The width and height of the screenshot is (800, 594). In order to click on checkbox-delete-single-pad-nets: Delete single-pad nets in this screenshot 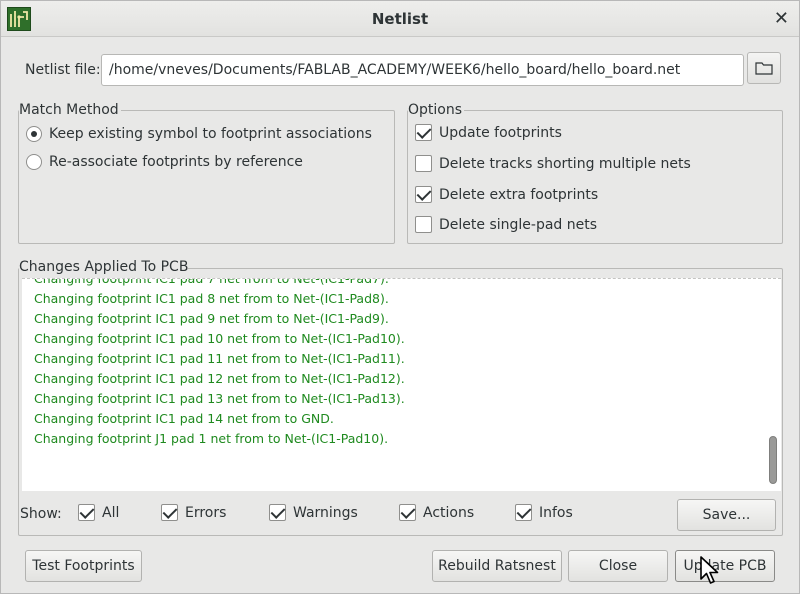, I will do `click(506, 224)`.